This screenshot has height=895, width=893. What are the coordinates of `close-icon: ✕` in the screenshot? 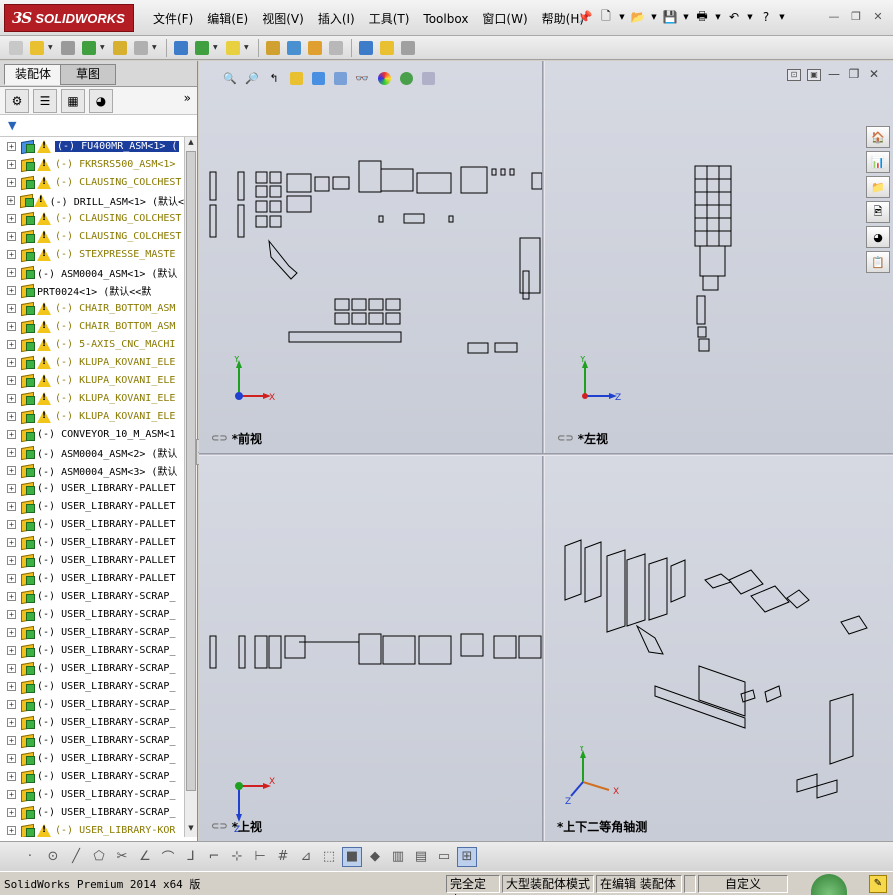 It's located at (878, 16).